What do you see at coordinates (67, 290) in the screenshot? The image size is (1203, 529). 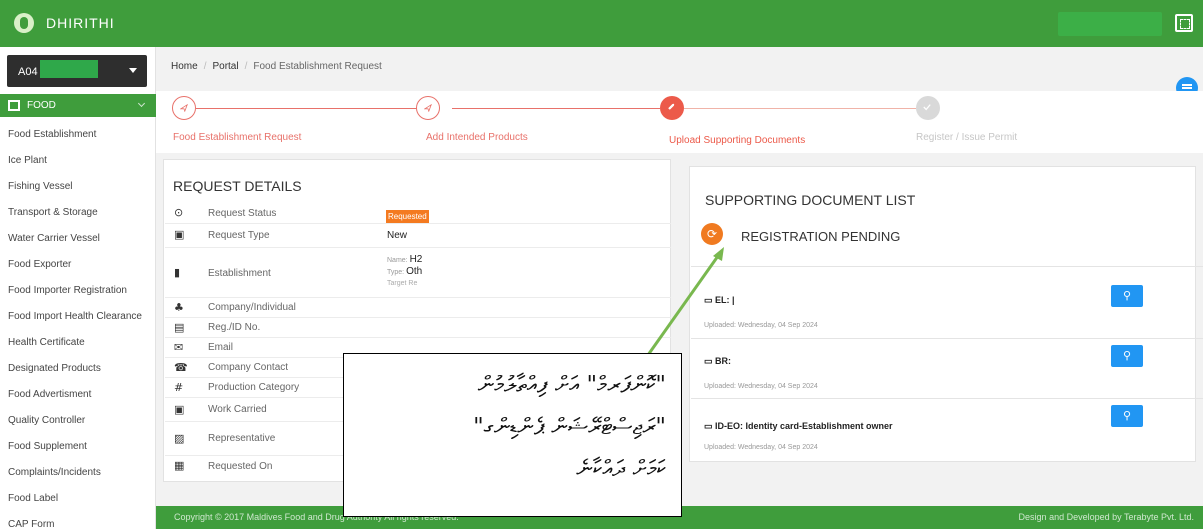 I see `sidebar-item-food-importer-registration: Food Importer Registration` at bounding box center [67, 290].